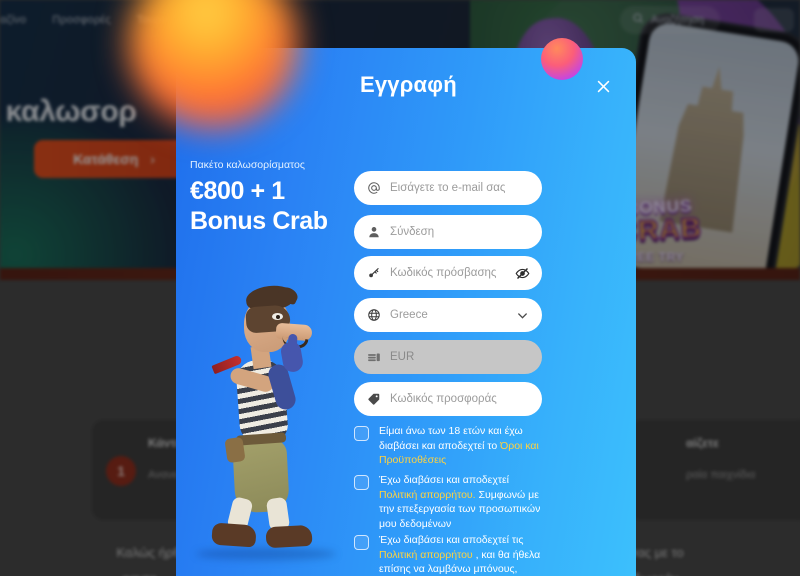  What do you see at coordinates (444, 480) in the screenshot?
I see `consent-text-before: Έχω διαβάσει και αποδεχτεί` at bounding box center [444, 480].